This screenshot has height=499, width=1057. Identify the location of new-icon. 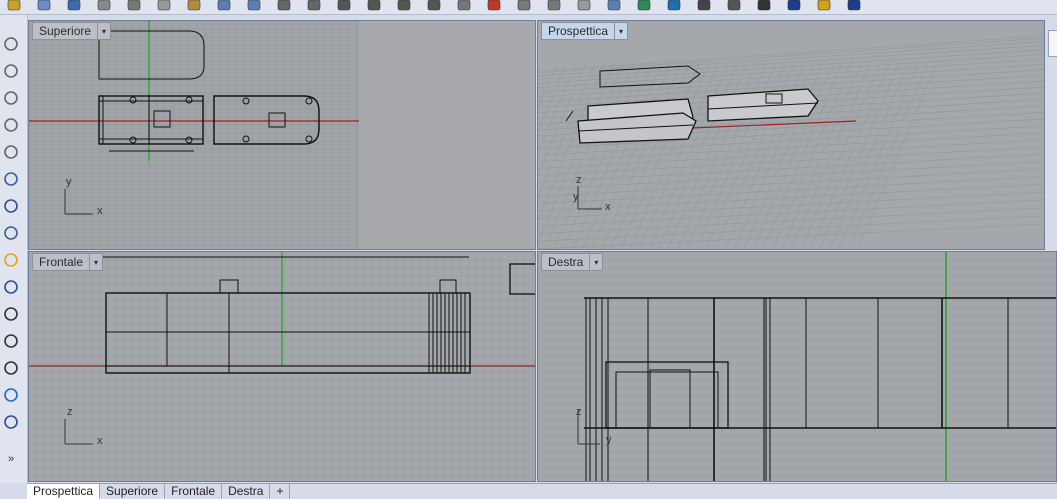
(14, 6).